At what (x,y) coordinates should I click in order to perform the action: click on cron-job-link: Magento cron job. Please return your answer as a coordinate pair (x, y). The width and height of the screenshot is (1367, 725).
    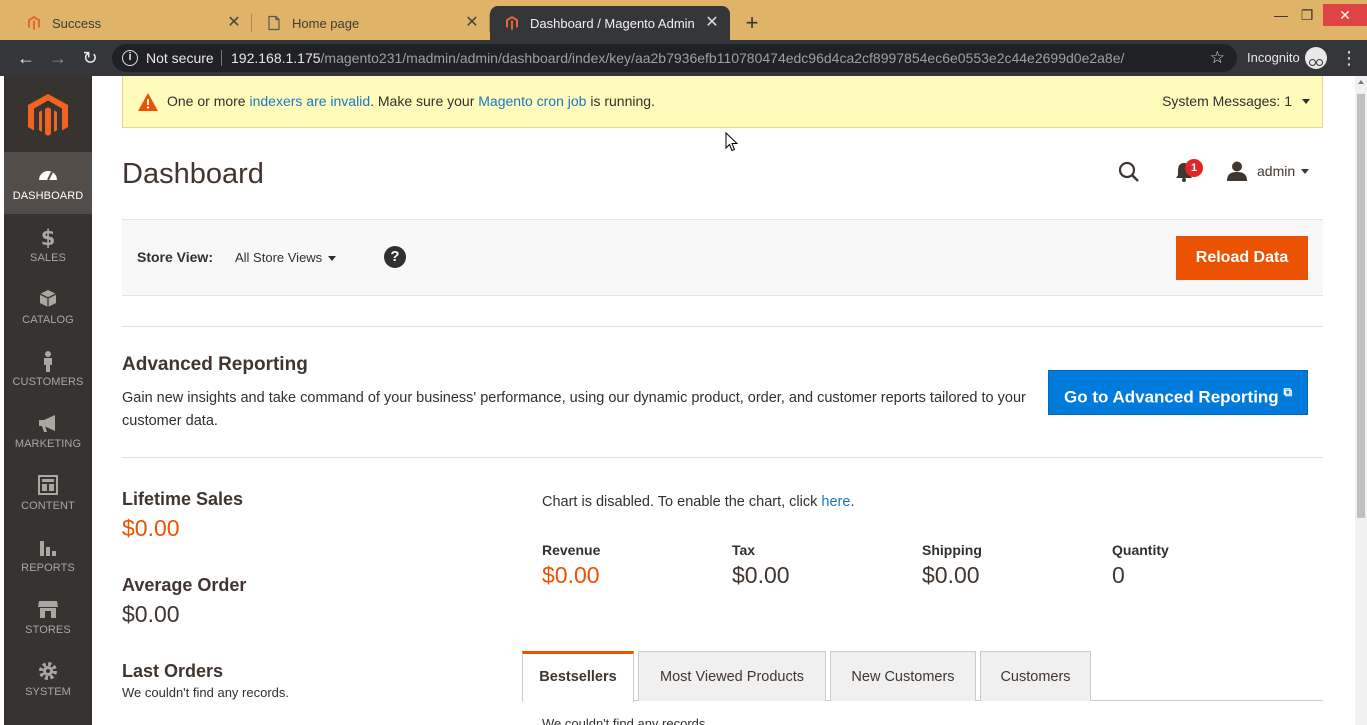
    Looking at the image, I should click on (532, 101).